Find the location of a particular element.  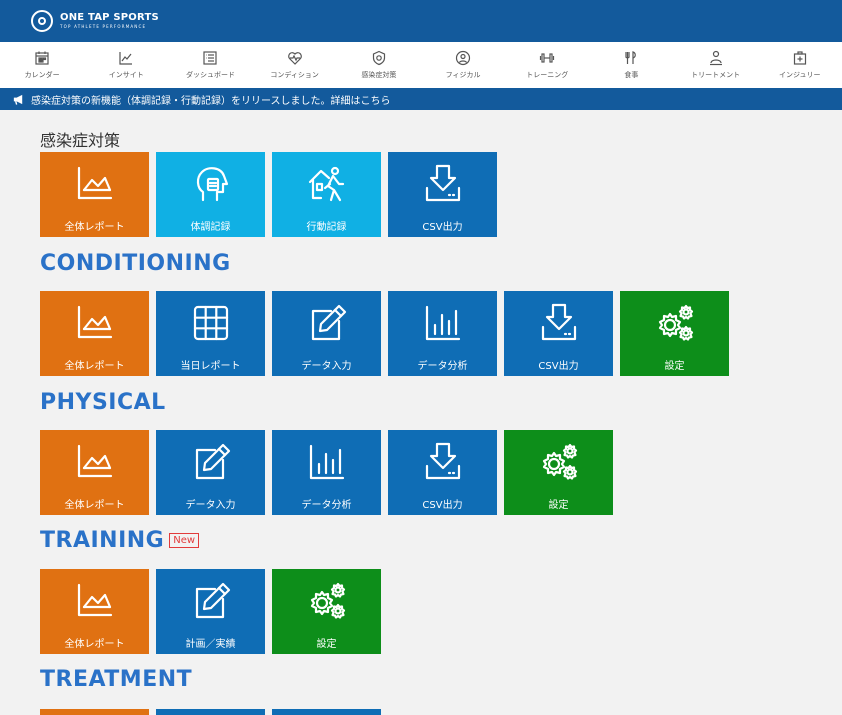

insight-icon is located at coordinates (126, 58).